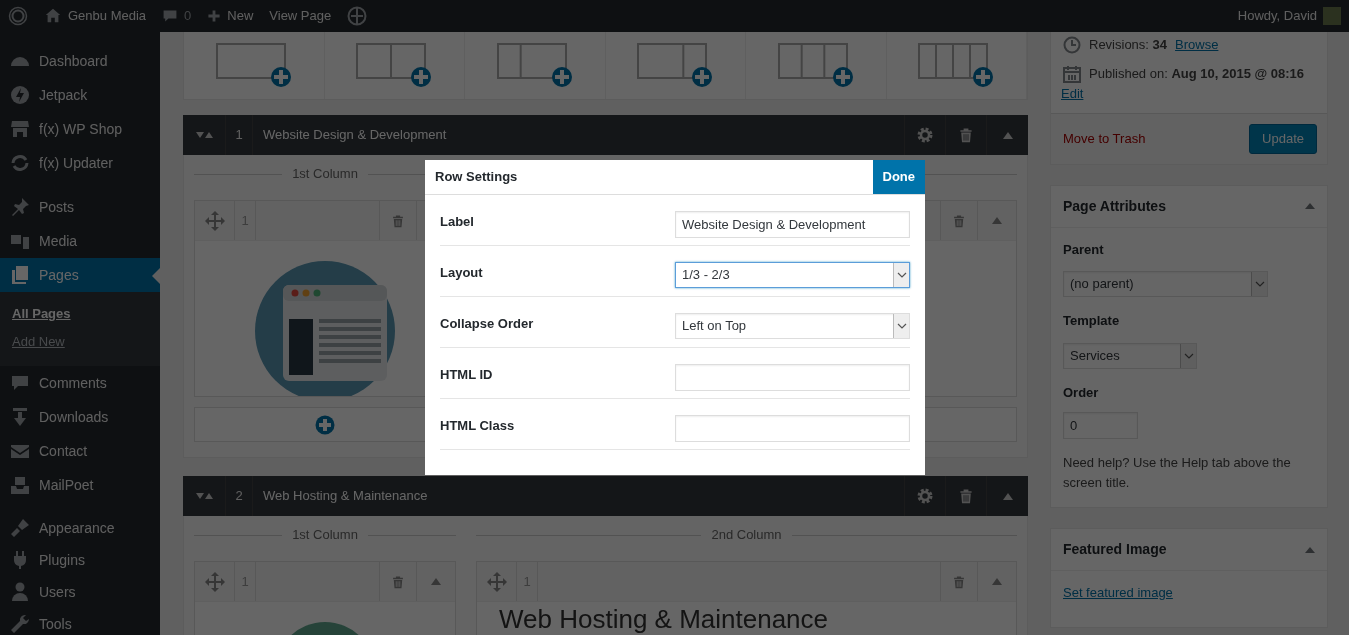 The width and height of the screenshot is (1349, 635). I want to click on select-field: 1/3 - 2/3, so click(792, 275).